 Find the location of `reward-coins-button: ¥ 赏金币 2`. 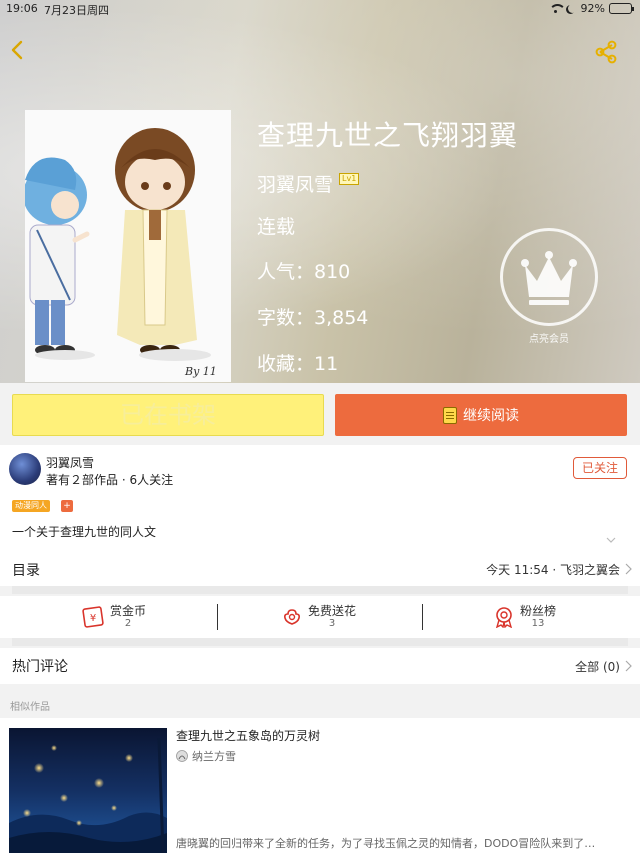

reward-coins-button: ¥ 赏金币 2 is located at coordinates (114, 617).